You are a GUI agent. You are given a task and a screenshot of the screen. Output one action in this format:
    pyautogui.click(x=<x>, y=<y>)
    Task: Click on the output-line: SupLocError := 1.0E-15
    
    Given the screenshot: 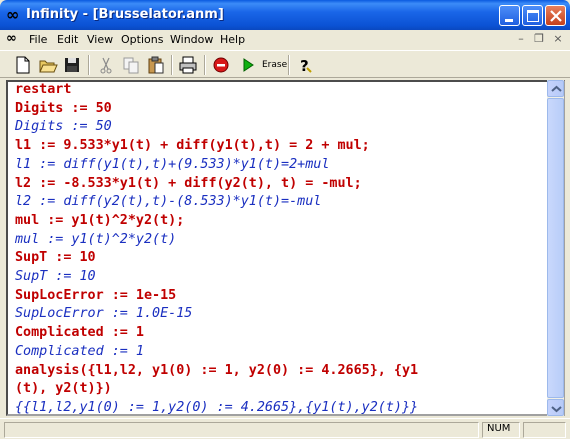 What is the action you would take?
    pyautogui.click(x=103, y=313)
    